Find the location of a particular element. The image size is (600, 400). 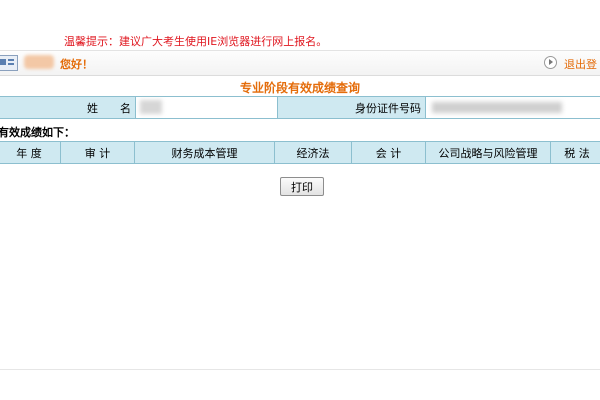

browser-notice-text: 温馨提示：建议广大考生使用IE浏览器进行网上报名。 is located at coordinates (196, 41).